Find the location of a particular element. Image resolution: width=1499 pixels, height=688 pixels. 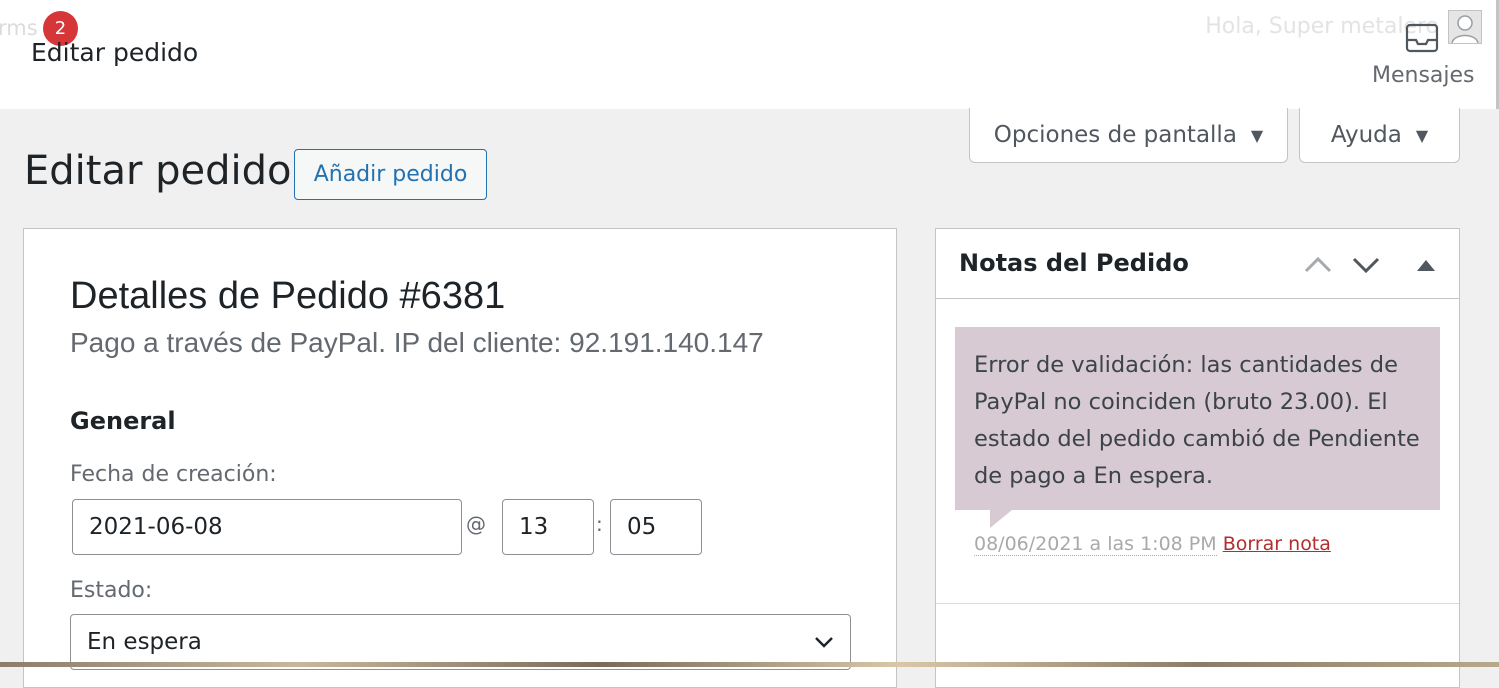

page-title: Editar pedido is located at coordinates (158, 171).